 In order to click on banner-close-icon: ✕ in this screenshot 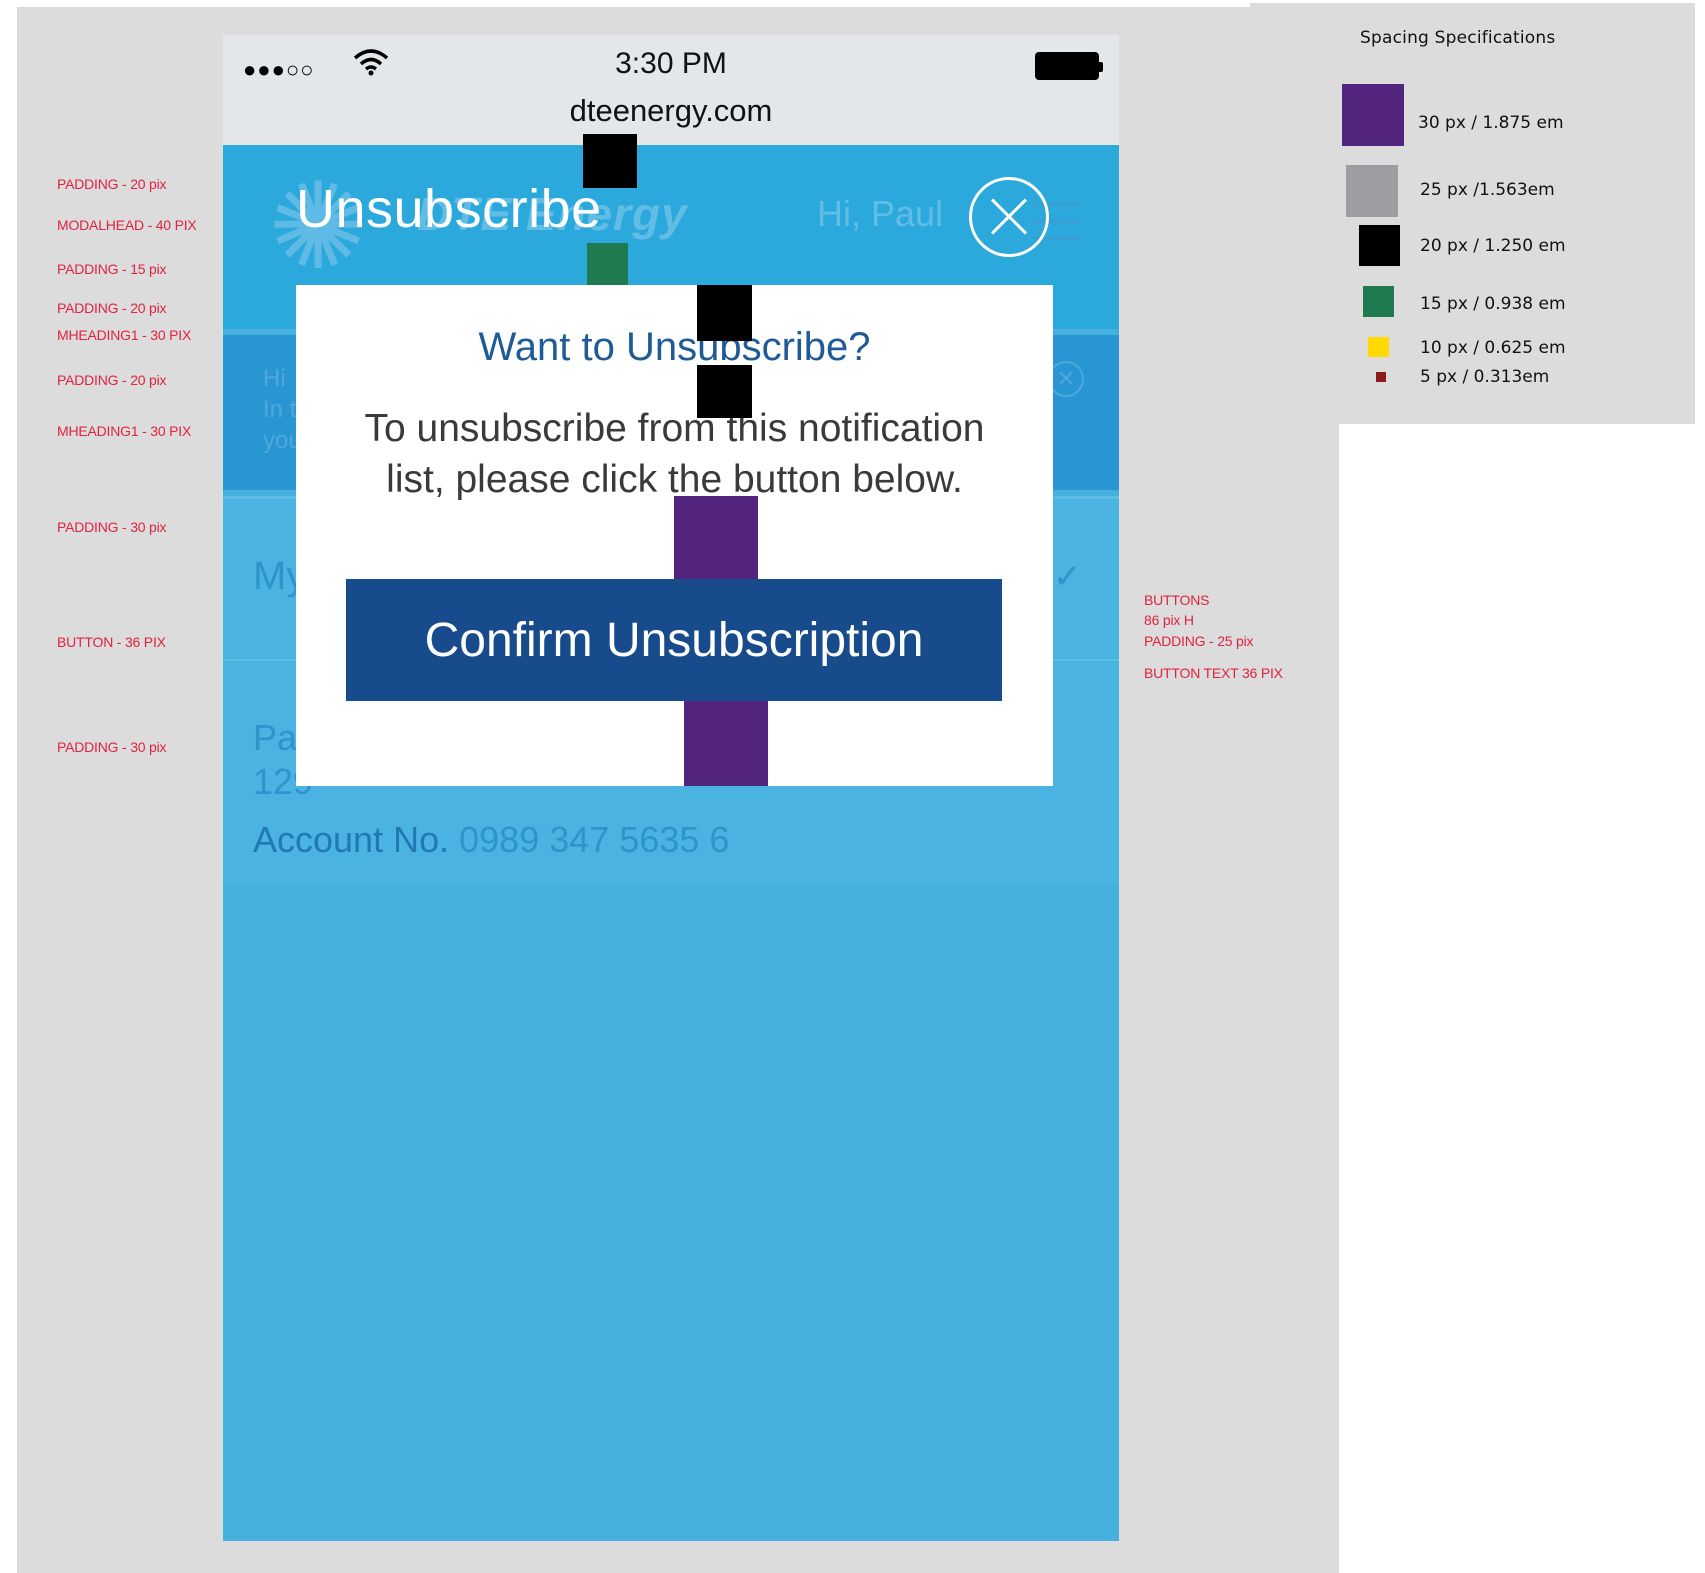, I will do `click(1066, 379)`.